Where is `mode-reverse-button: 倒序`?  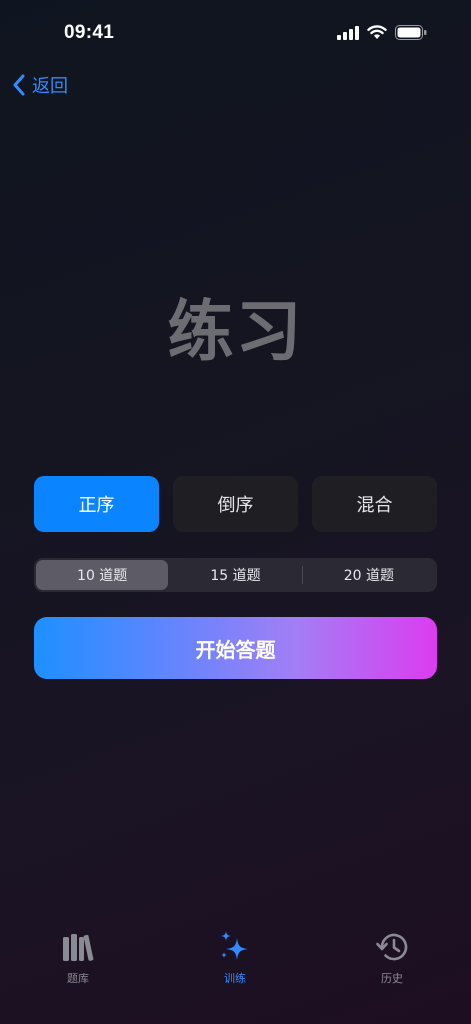
mode-reverse-button: 倒序 is located at coordinates (235, 504).